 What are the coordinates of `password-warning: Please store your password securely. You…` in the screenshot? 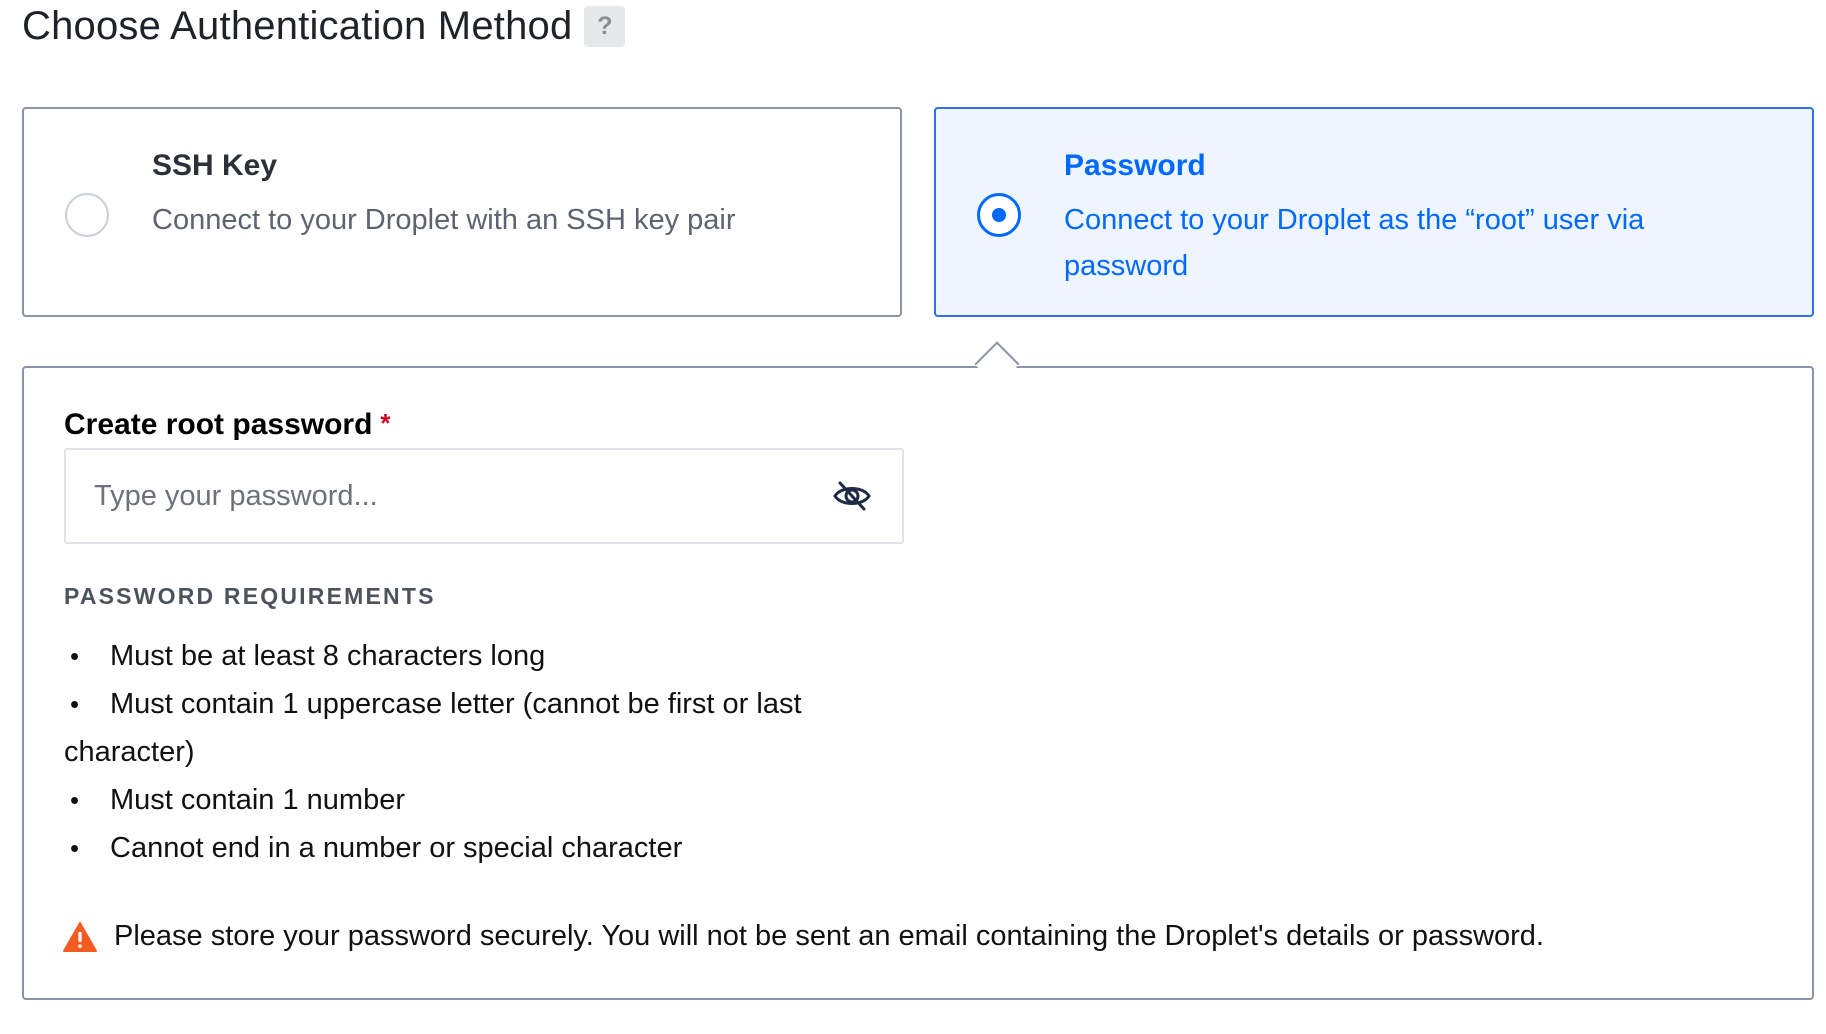 It's located at (803, 936).